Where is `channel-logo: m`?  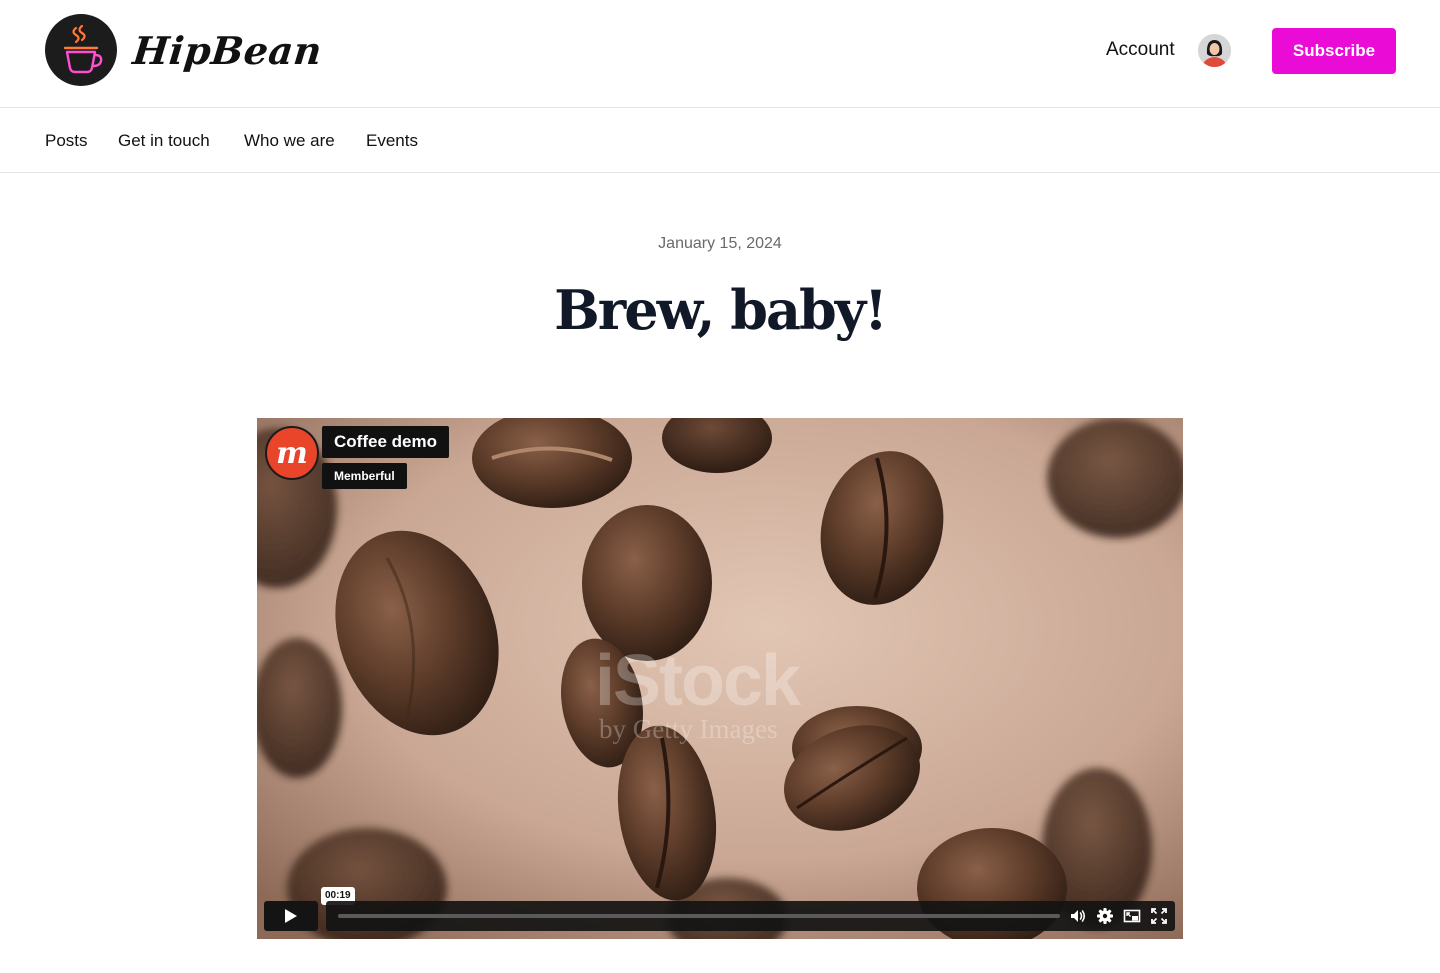
channel-logo: m is located at coordinates (292, 453).